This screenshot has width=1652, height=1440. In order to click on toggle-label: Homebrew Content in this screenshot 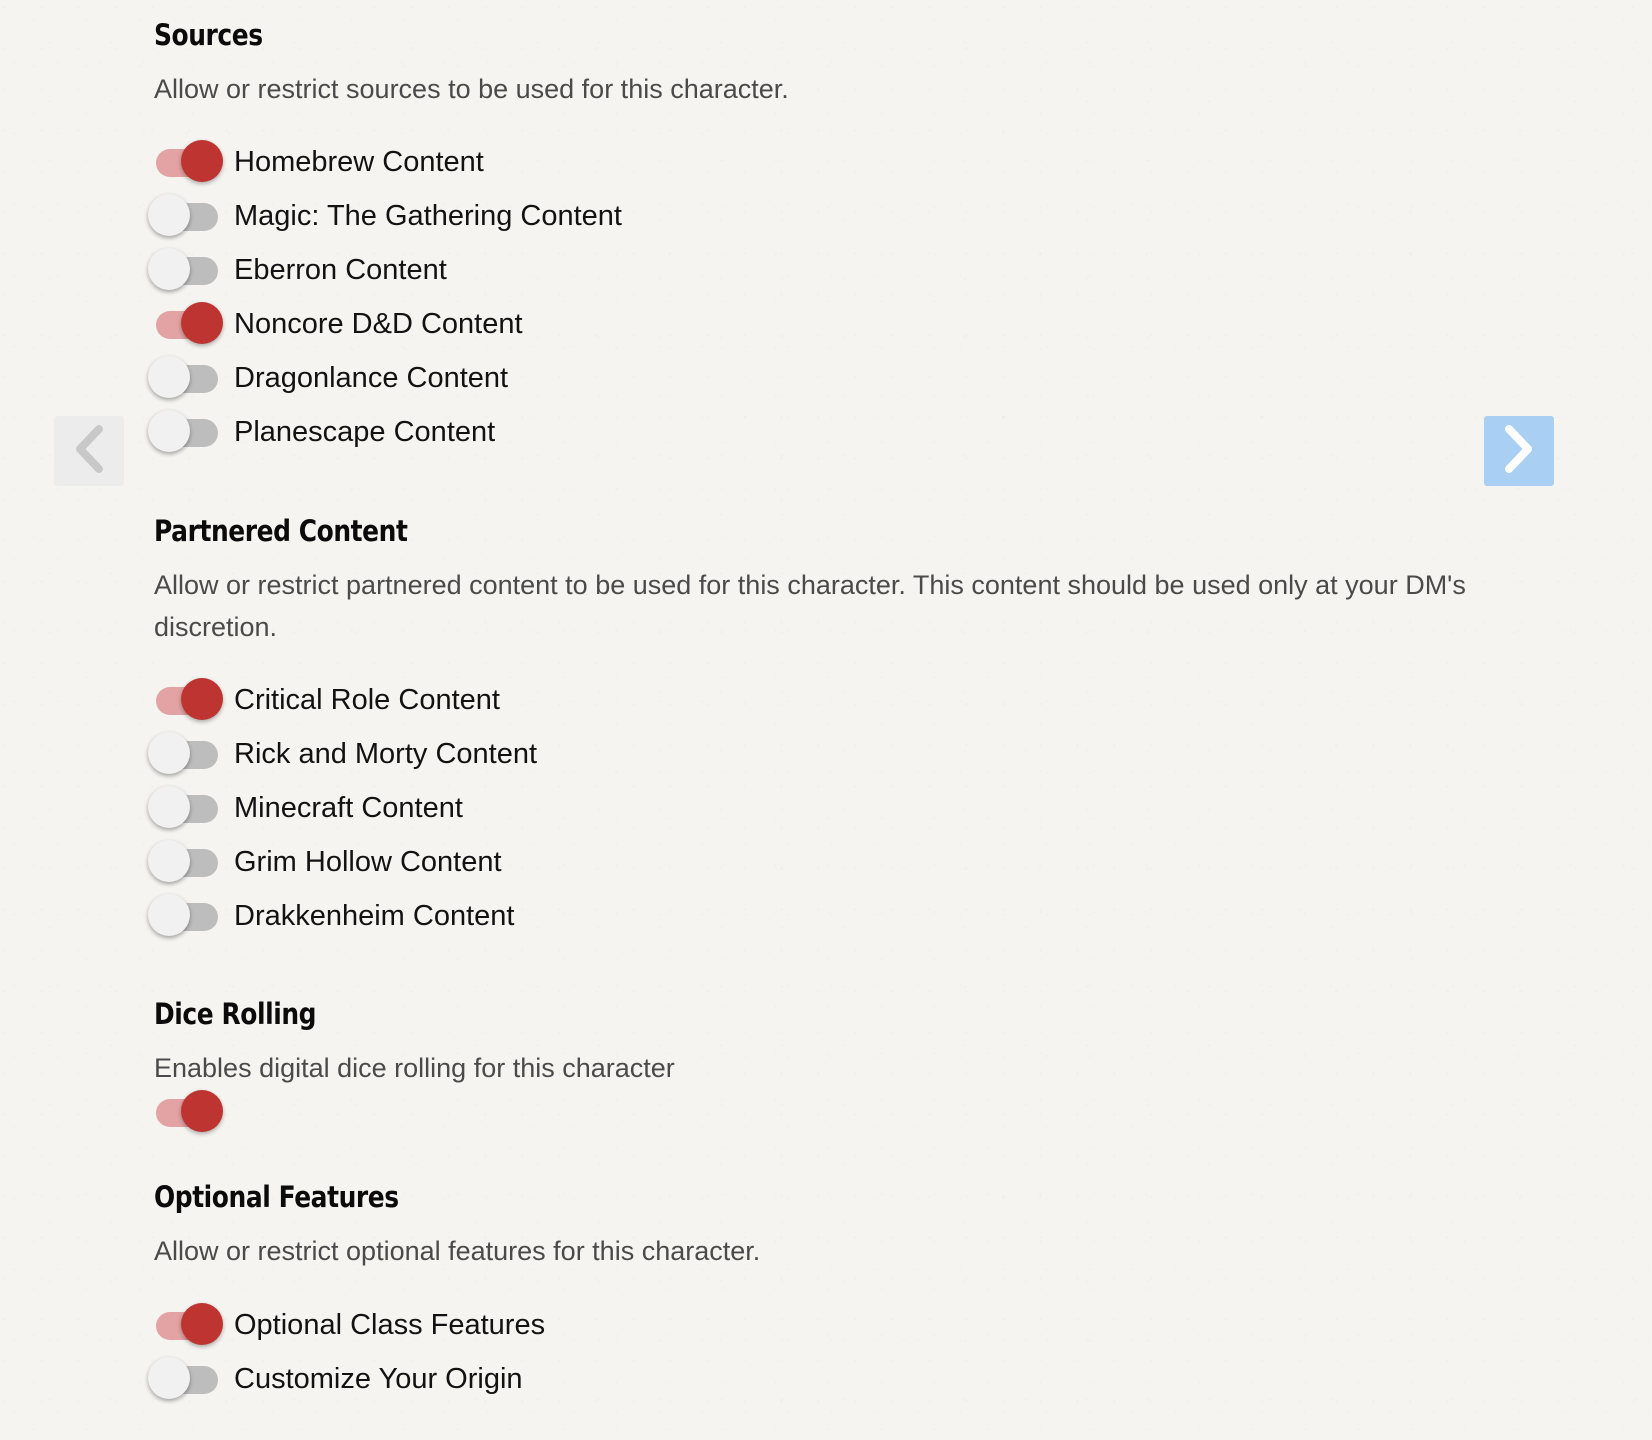, I will do `click(359, 161)`.